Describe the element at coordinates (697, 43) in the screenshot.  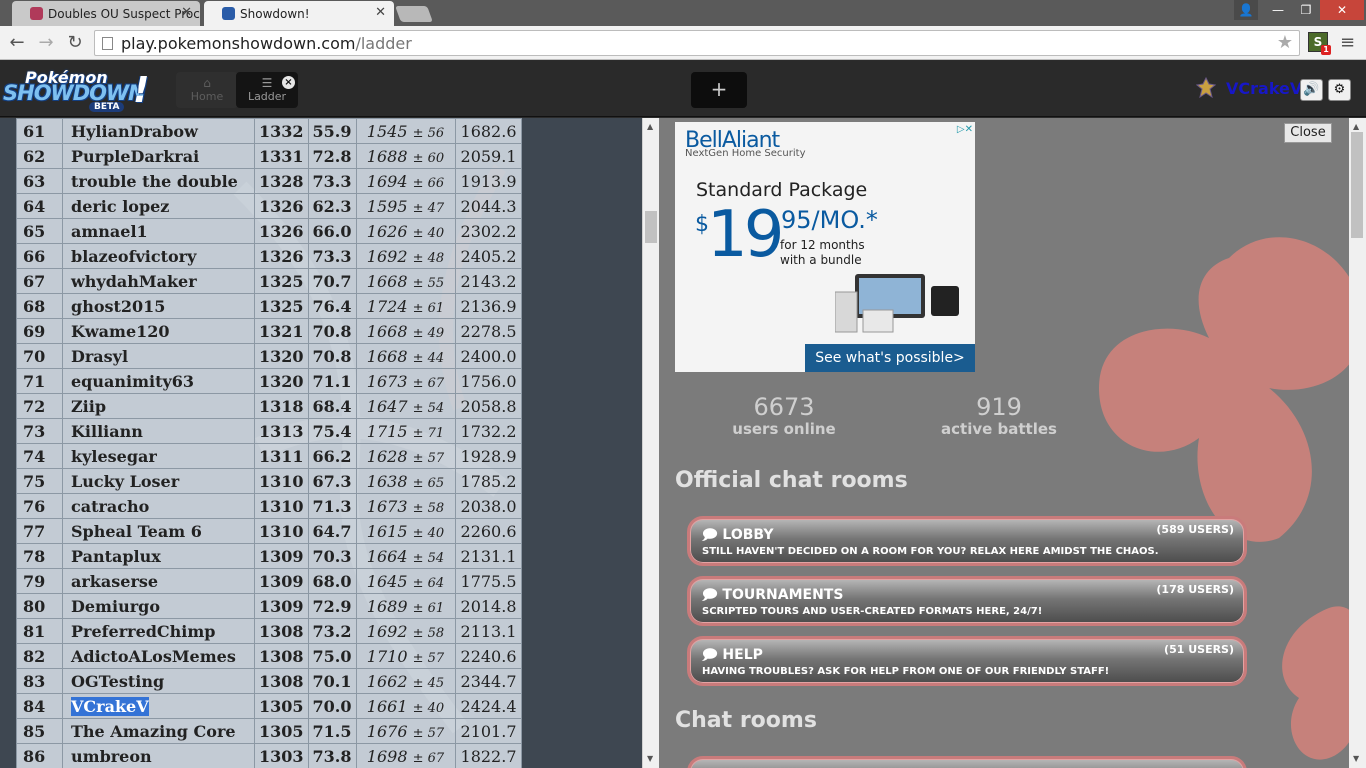
I see `address-bar: play.pokemonshowdown.com/ladder ★` at that location.